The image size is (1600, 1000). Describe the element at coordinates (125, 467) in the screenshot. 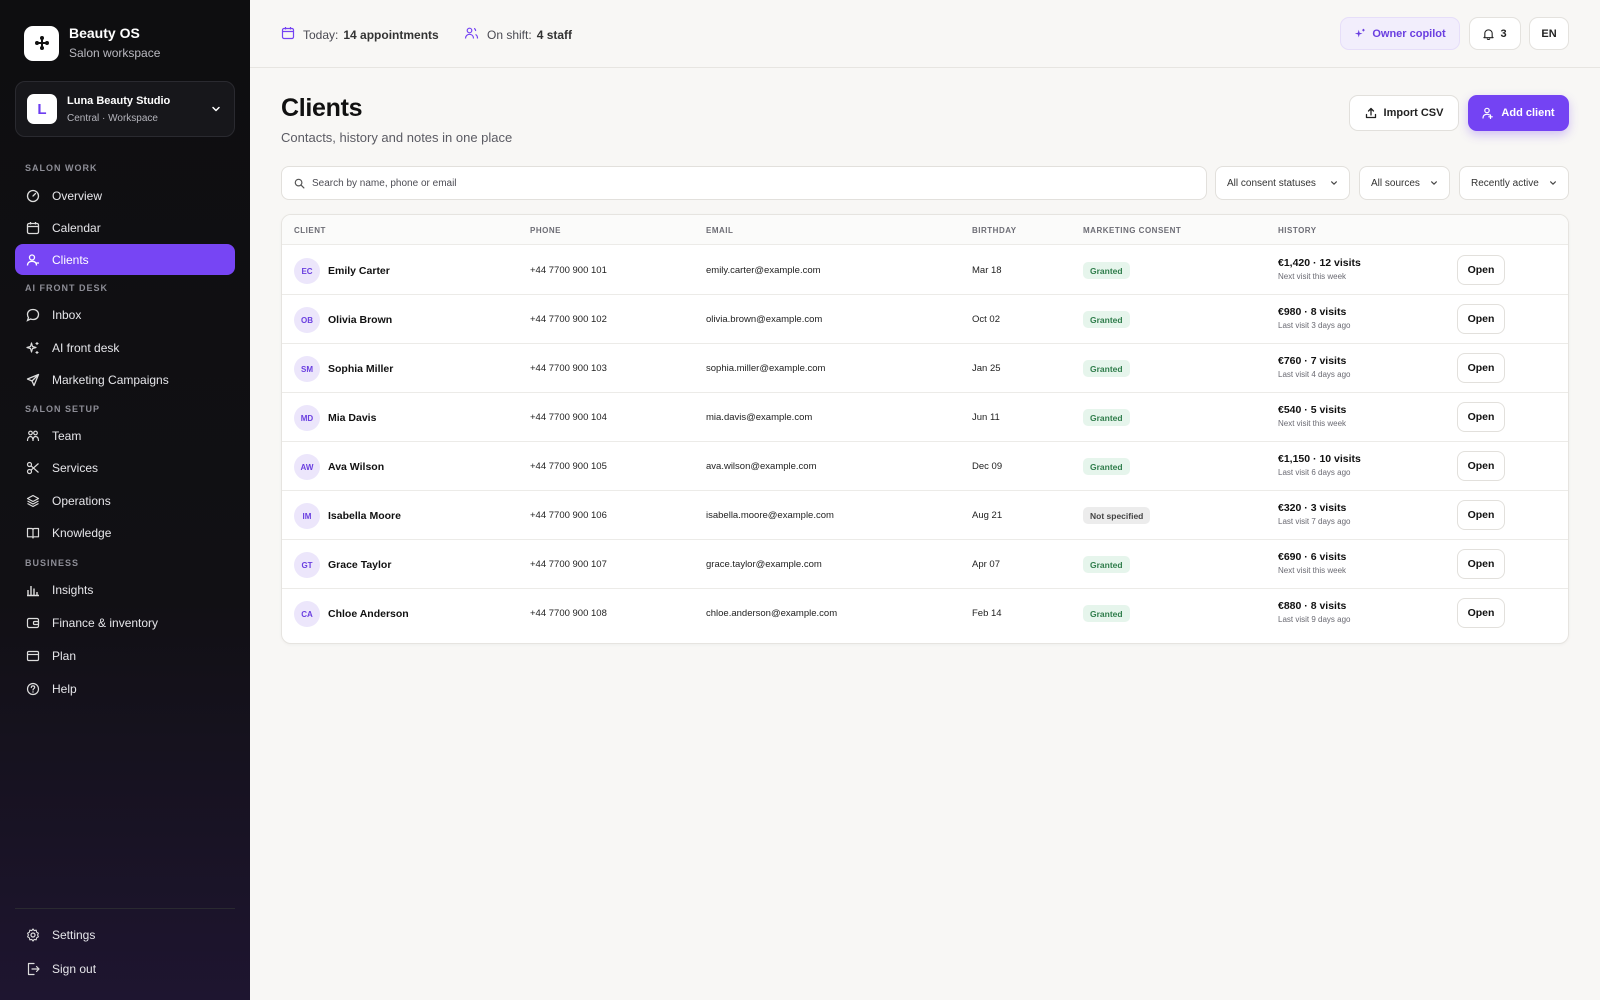

I see `sidebar-item-services: Services` at that location.